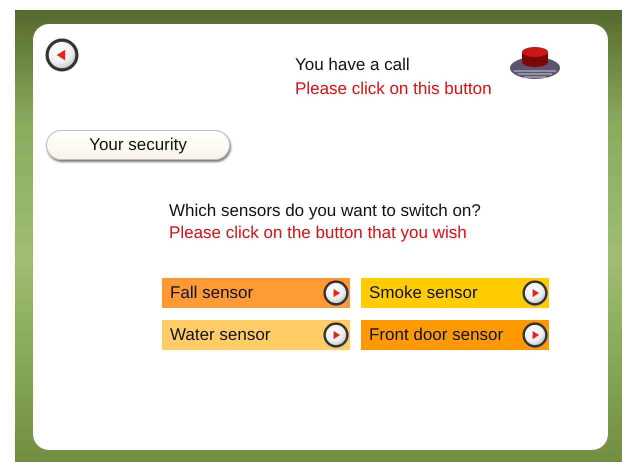 This screenshot has height=462, width=622. What do you see at coordinates (393, 89) in the screenshot?
I see `call-instruction: Please click on this button` at bounding box center [393, 89].